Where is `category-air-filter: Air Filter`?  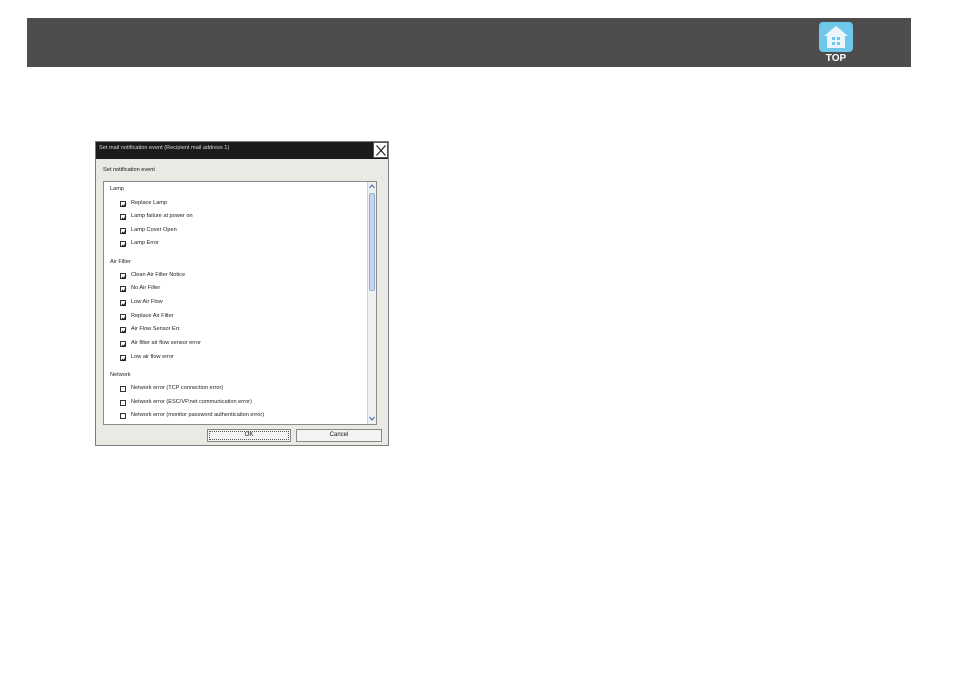 category-air-filter: Air Filter is located at coordinates (120, 262).